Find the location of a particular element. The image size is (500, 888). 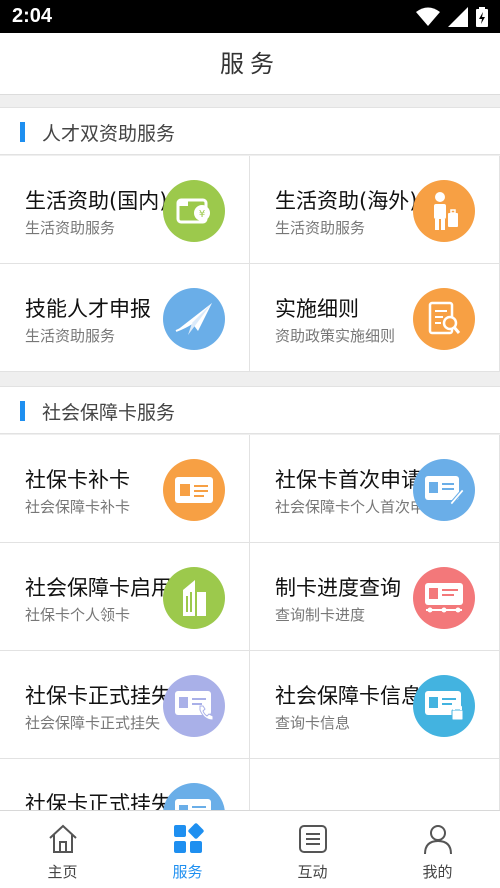

page-title: 服务 is located at coordinates (250, 64).